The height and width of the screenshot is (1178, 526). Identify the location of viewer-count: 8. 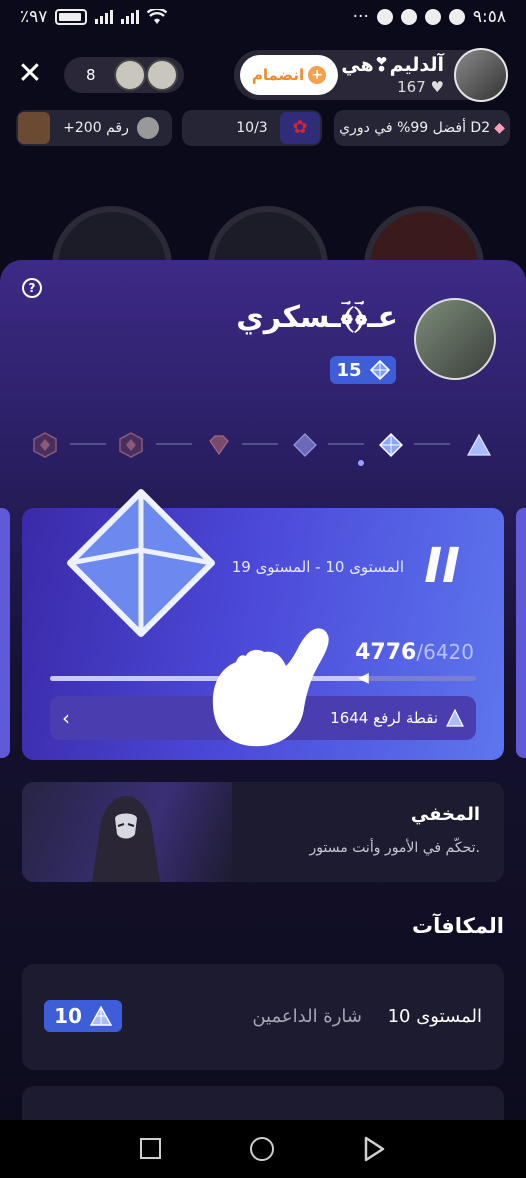
(91, 75).